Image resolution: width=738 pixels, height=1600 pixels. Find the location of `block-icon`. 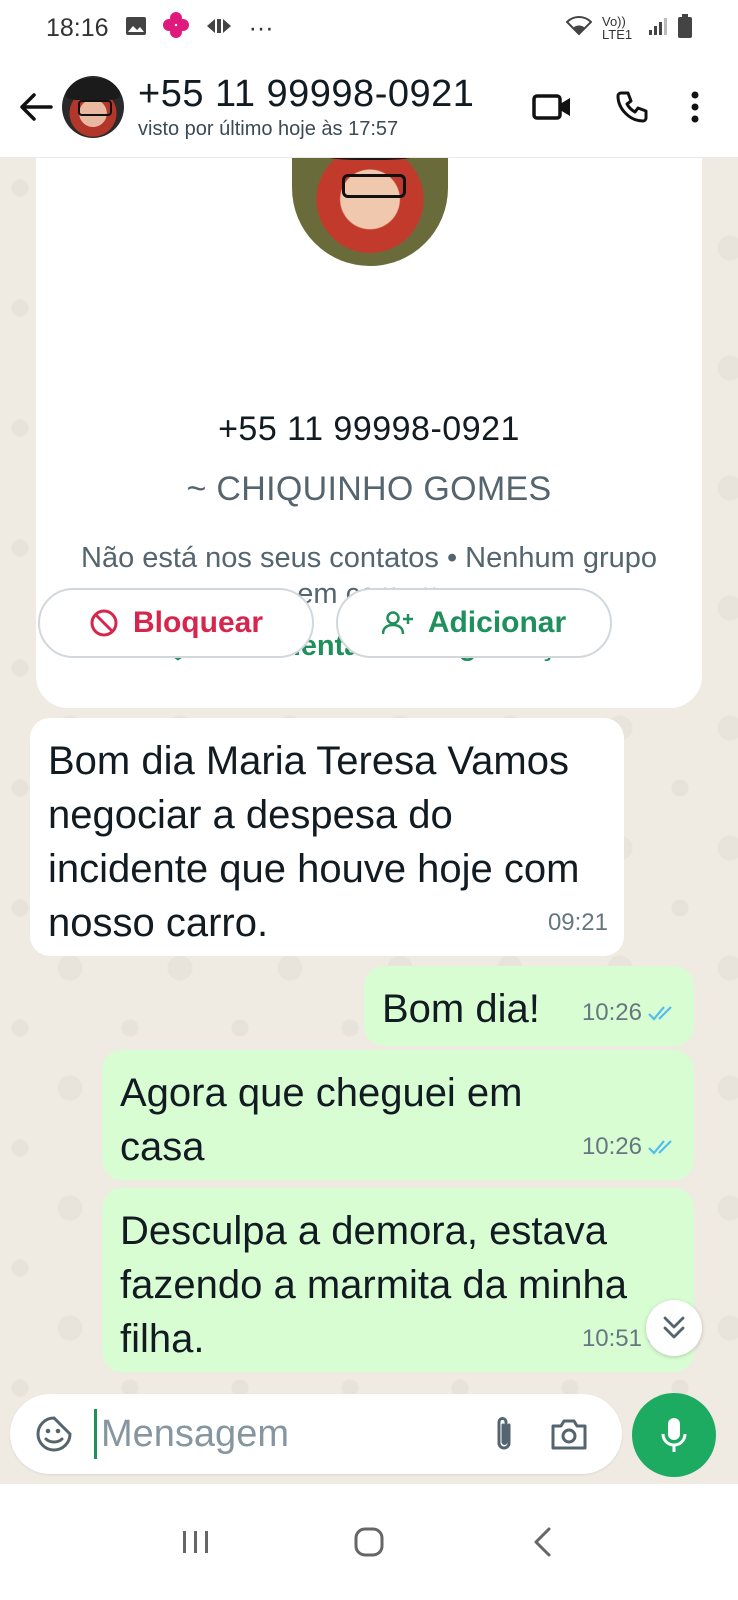

block-icon is located at coordinates (104, 623).